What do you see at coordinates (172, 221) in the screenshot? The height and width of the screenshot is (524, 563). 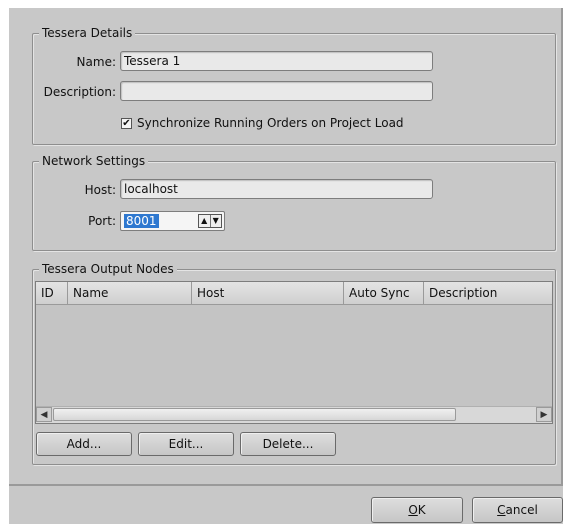 I see `port-spinbox: 8001 ▲ ▼` at bounding box center [172, 221].